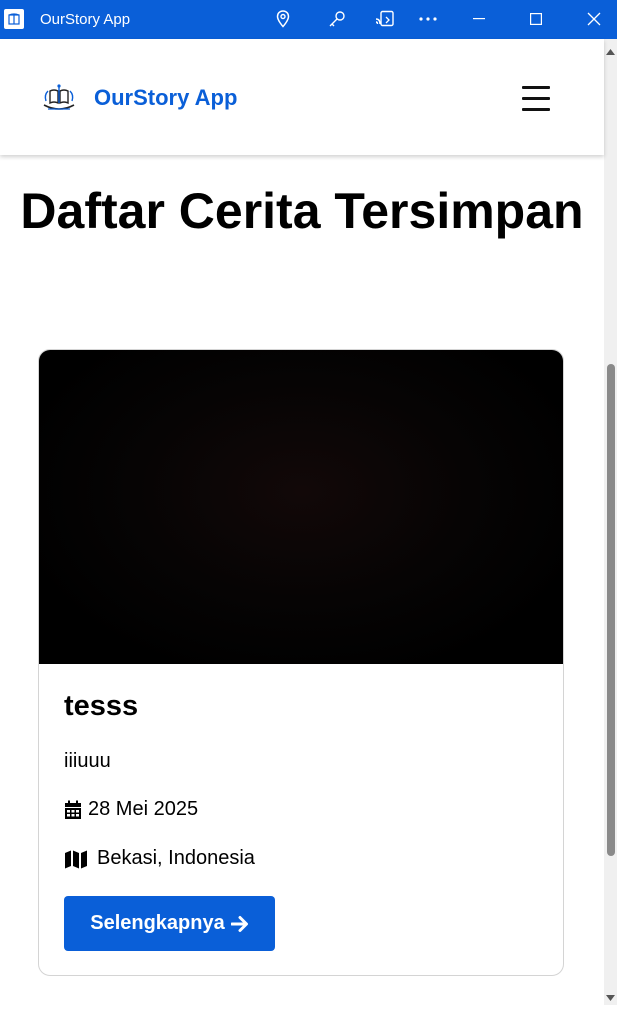  Describe the element at coordinates (302, 97) in the screenshot. I see `app-header: OurStory App` at that location.